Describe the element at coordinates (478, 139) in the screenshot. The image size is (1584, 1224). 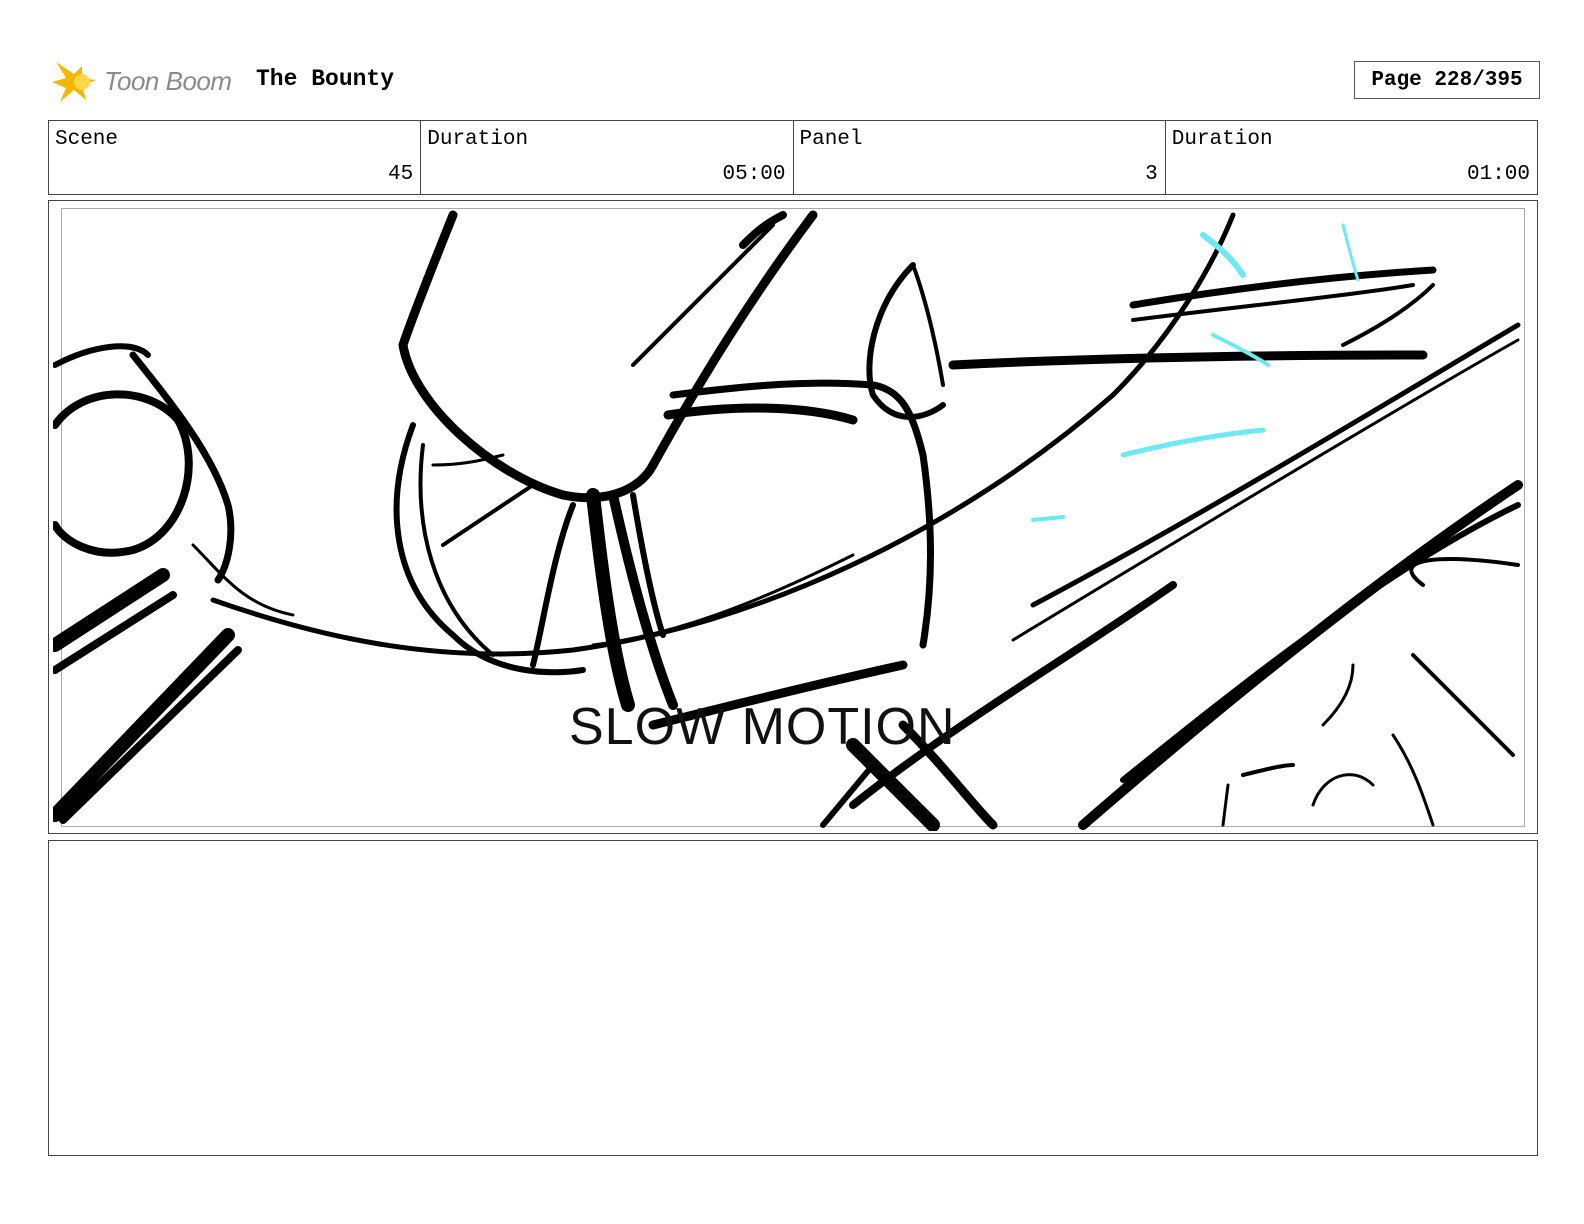
I see `scene-duration-label: Duration` at that location.